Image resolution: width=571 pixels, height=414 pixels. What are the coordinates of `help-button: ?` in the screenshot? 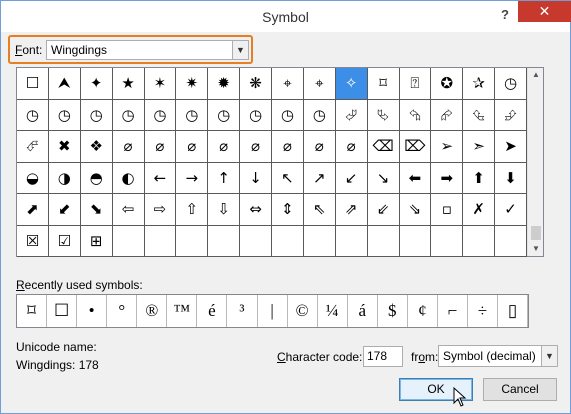 It's located at (505, 16).